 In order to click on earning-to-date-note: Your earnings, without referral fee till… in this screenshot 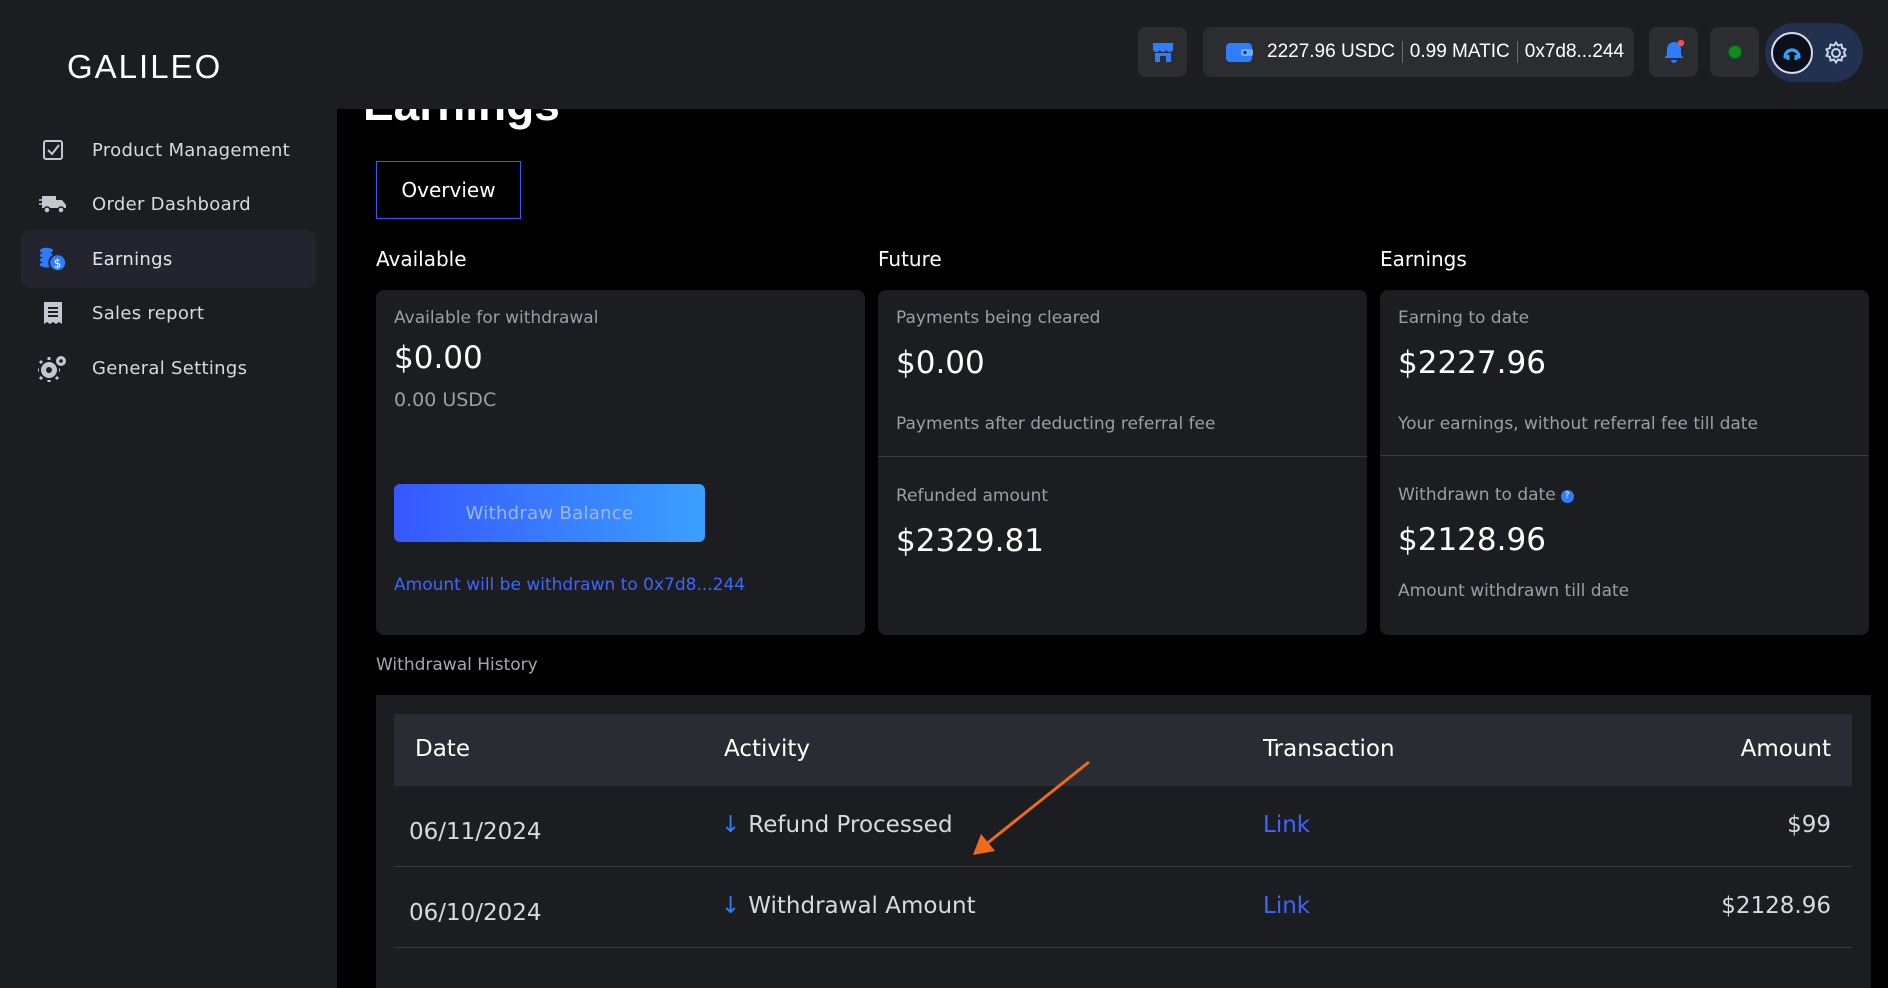, I will do `click(1578, 424)`.